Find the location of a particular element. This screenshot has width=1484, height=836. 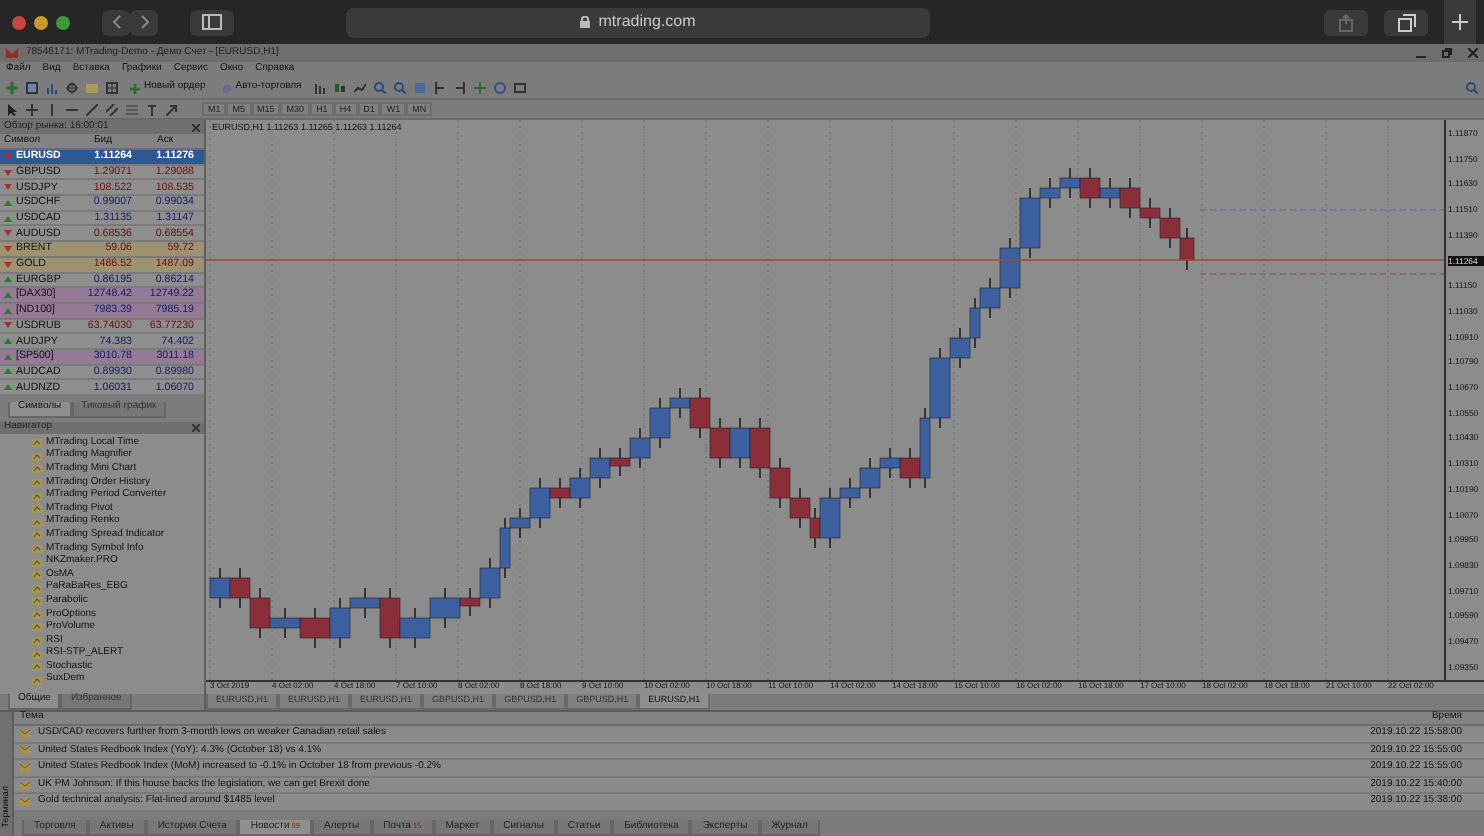

new-tab-button is located at coordinates (1460, 22).